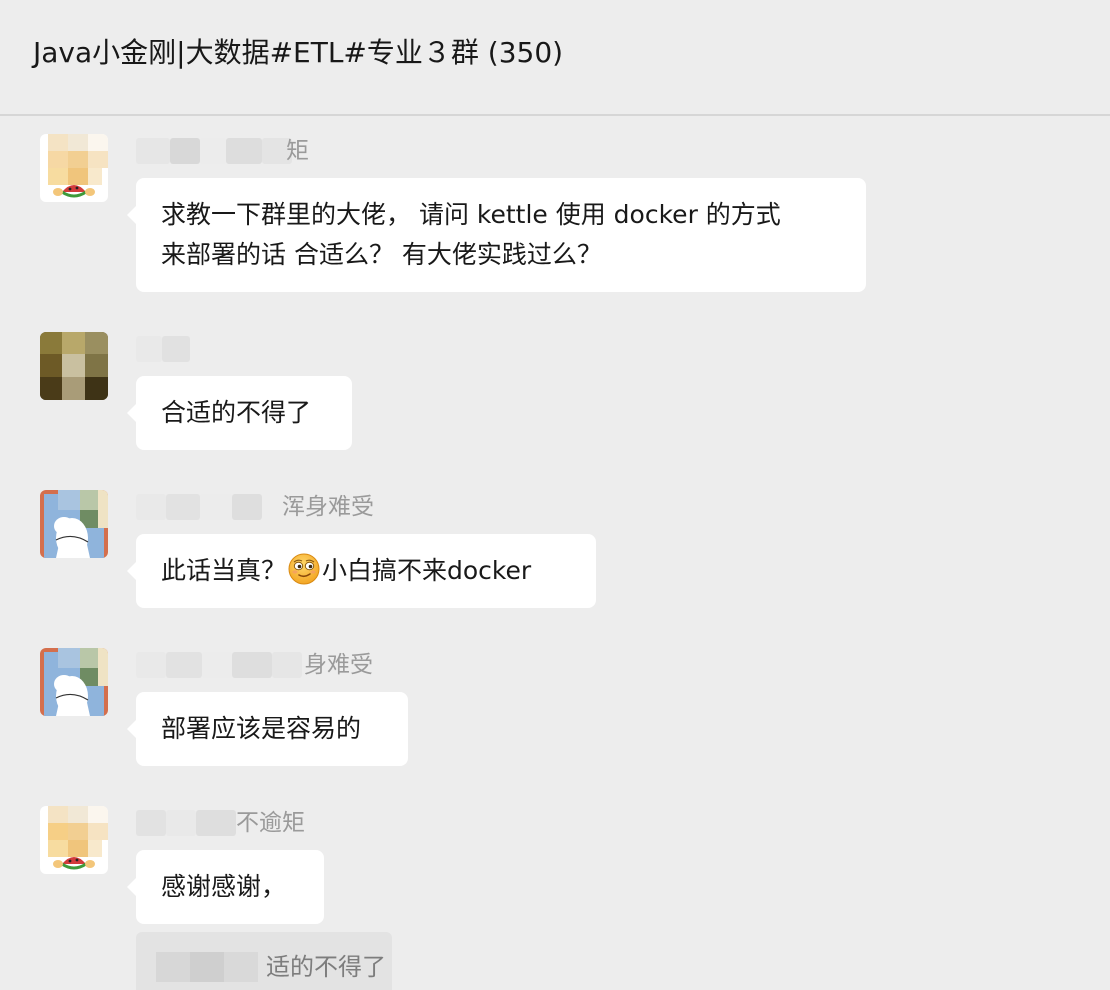  What do you see at coordinates (236, 412) in the screenshot?
I see `message-text: 合适的不得了` at bounding box center [236, 412].